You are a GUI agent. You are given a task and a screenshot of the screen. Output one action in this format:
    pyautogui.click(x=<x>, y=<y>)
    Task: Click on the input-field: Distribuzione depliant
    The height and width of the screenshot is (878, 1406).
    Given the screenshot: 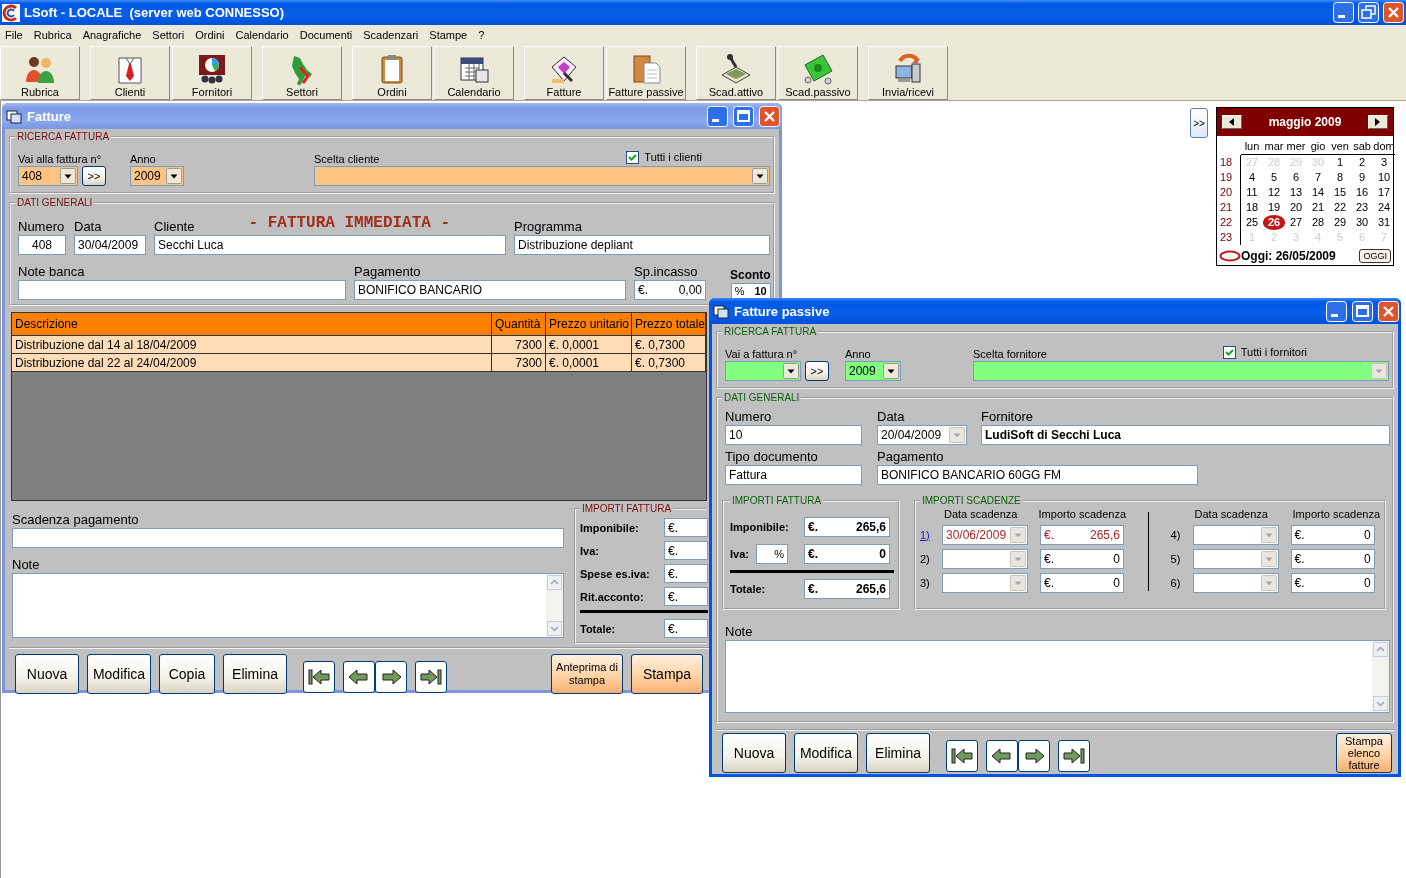 What is the action you would take?
    pyautogui.click(x=642, y=245)
    